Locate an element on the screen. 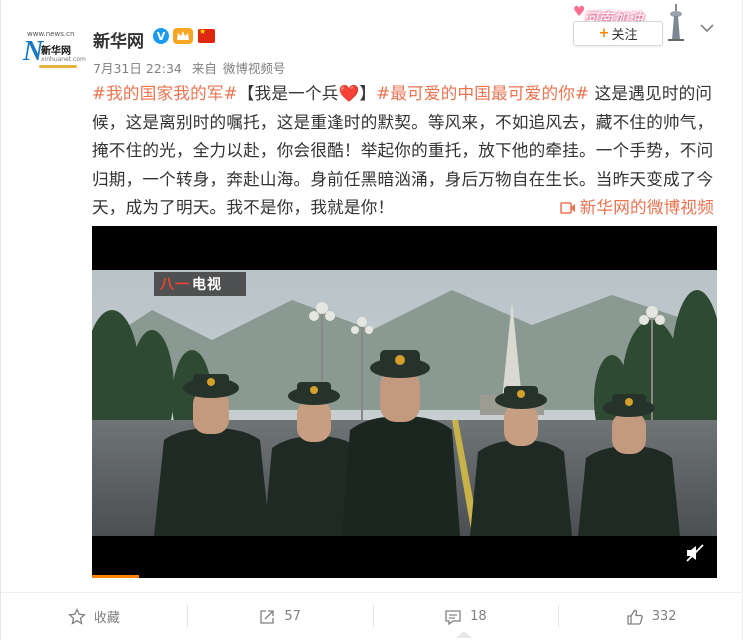 The image size is (743, 640). post-source: 微博视频号 is located at coordinates (254, 68).